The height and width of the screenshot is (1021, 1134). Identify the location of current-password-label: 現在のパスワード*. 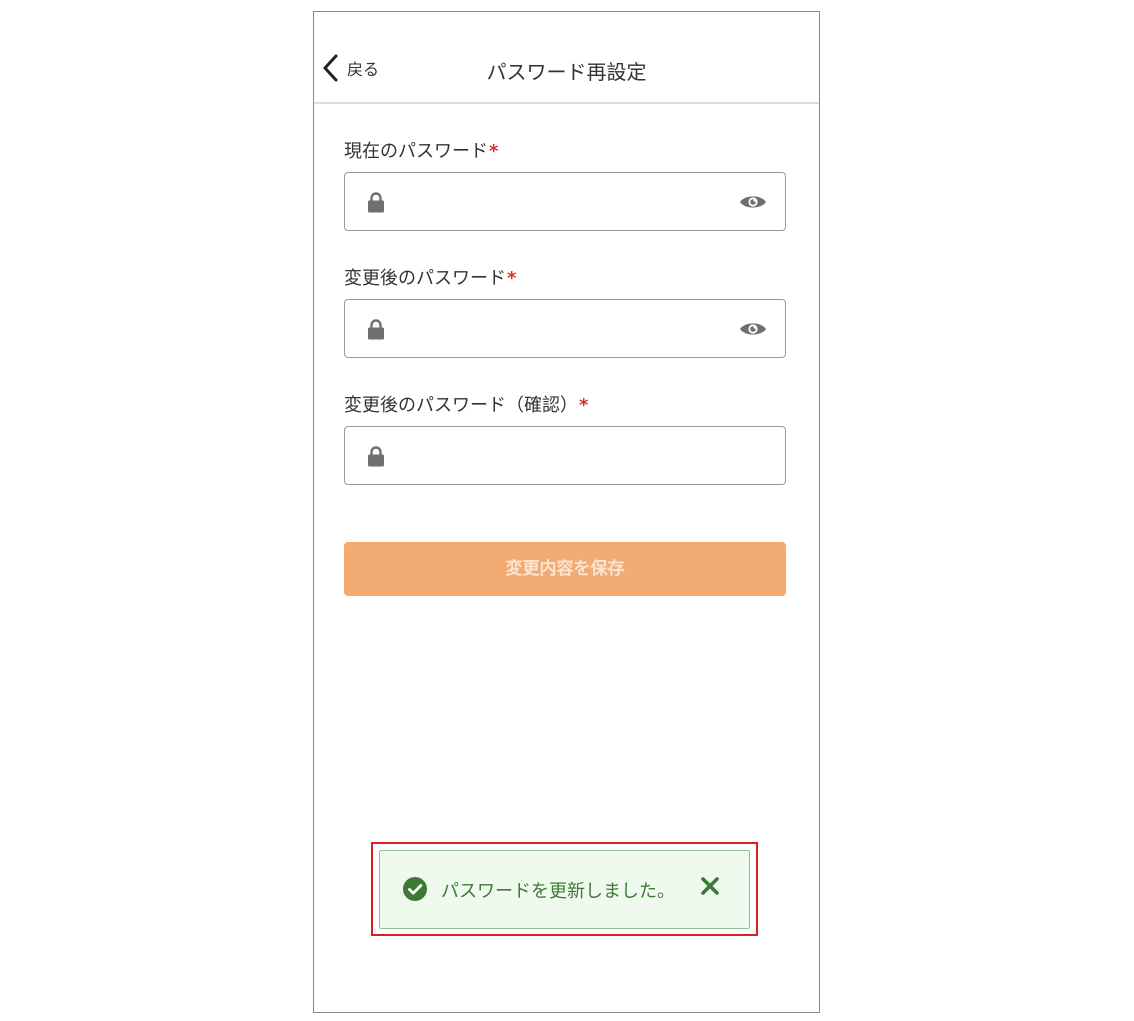
(421, 150).